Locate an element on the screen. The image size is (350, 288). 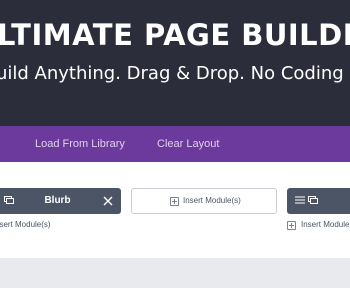
load-from-library-button: Load From Library is located at coordinates (80, 144).